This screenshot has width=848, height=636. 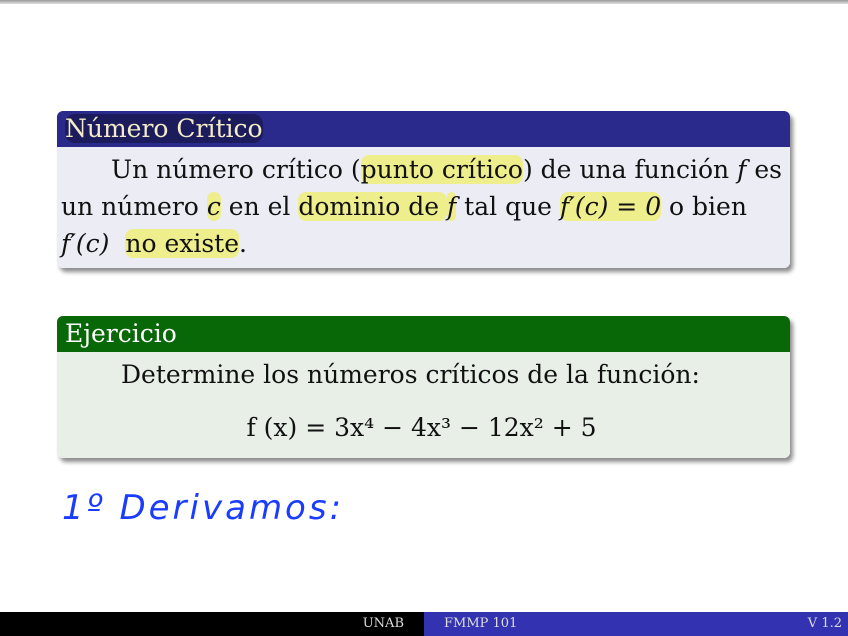 I want to click on handwritten-note: 1º Derivamos:, so click(x=203, y=508).